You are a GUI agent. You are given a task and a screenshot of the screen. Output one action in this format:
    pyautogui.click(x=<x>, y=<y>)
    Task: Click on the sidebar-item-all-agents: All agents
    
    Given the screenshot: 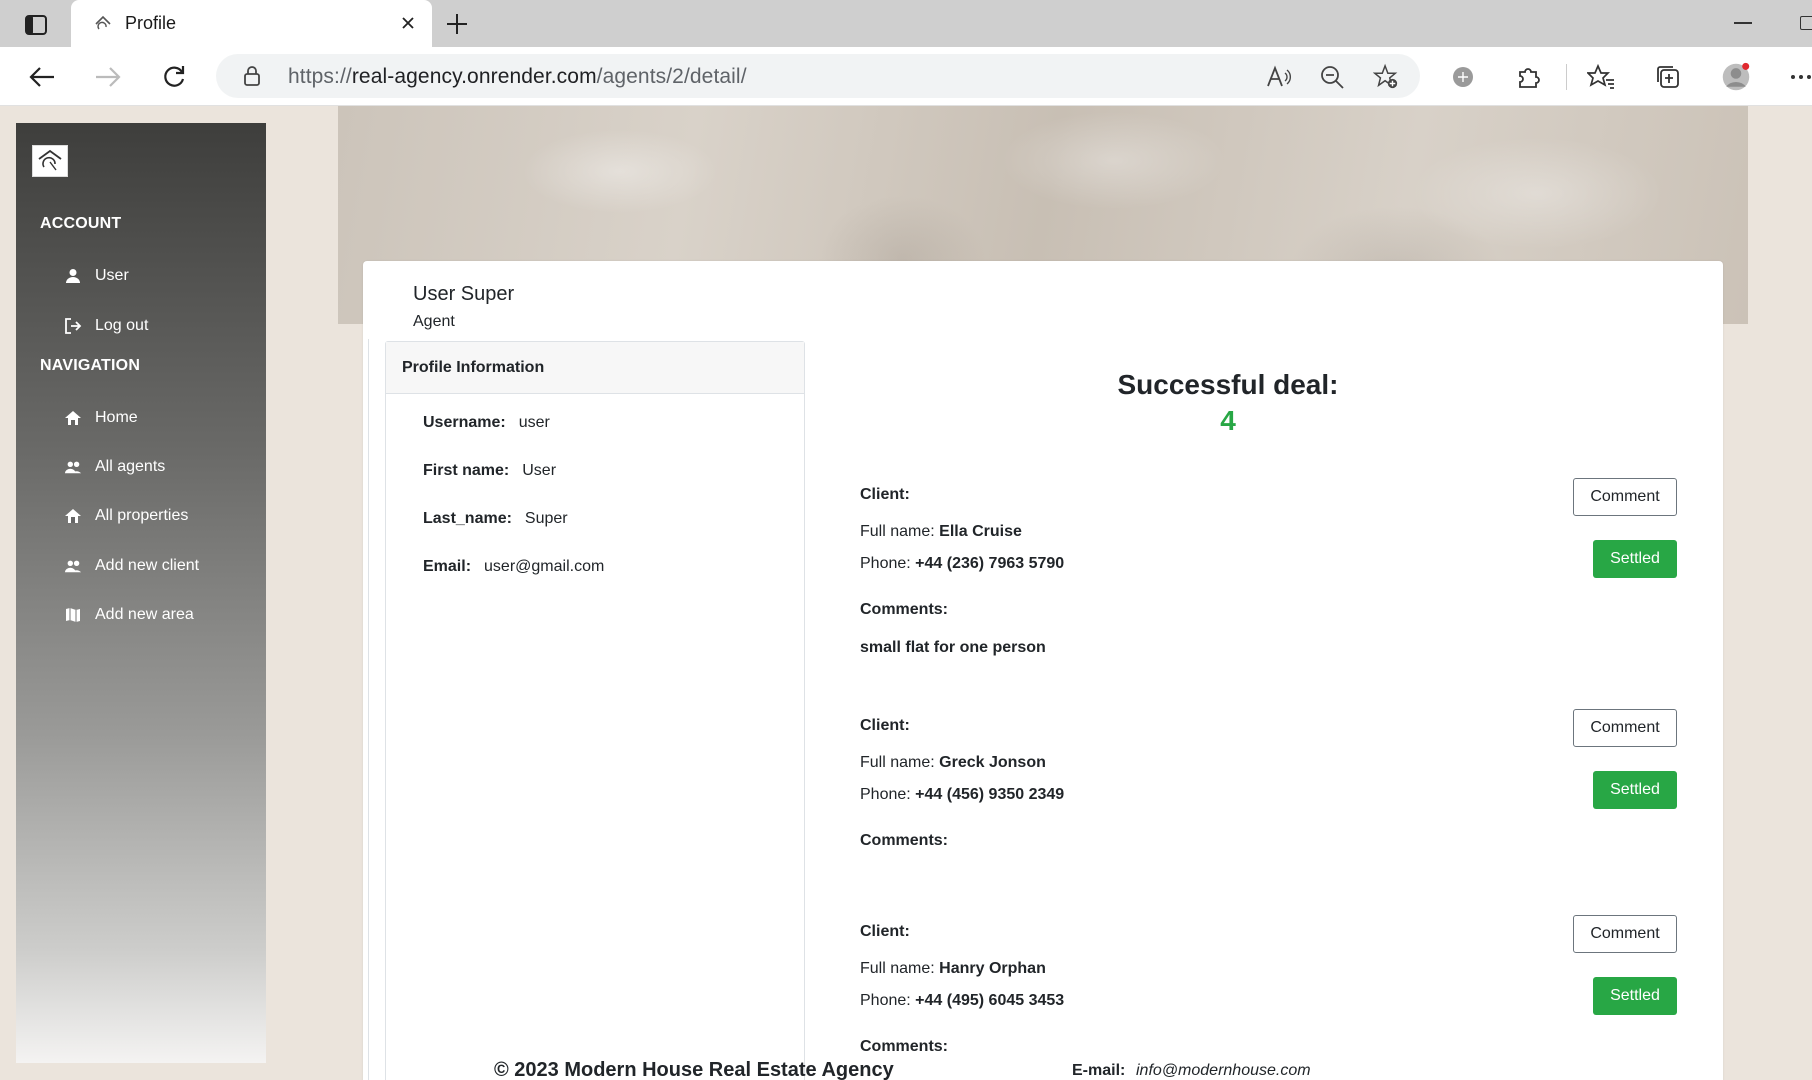 What is the action you would take?
    pyautogui.click(x=114, y=467)
    